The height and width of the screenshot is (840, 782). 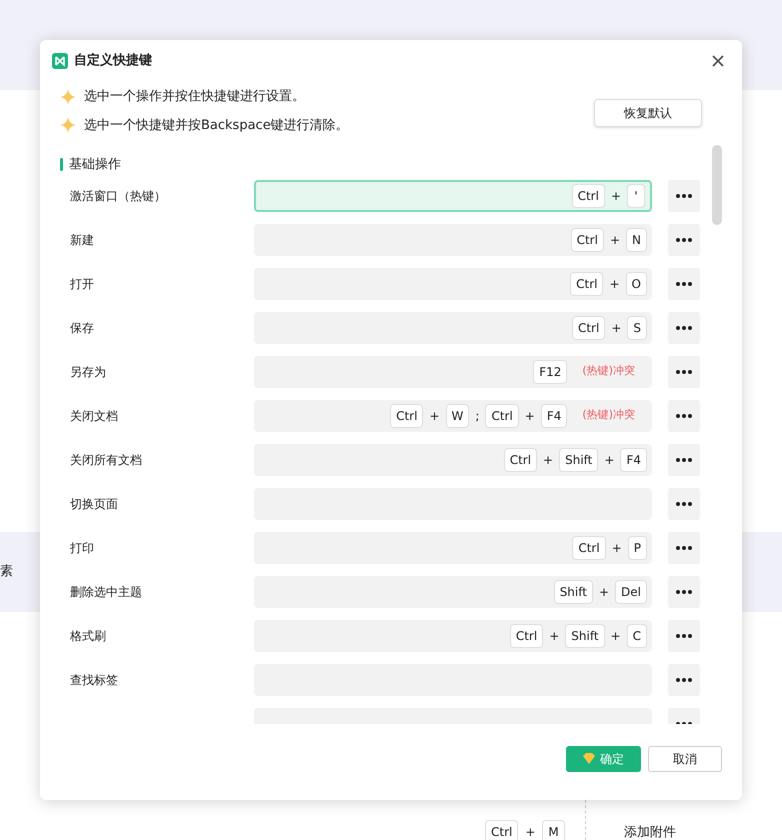 What do you see at coordinates (453, 460) in the screenshot?
I see `shortcut-field: Ctrl + Shift + F4` at bounding box center [453, 460].